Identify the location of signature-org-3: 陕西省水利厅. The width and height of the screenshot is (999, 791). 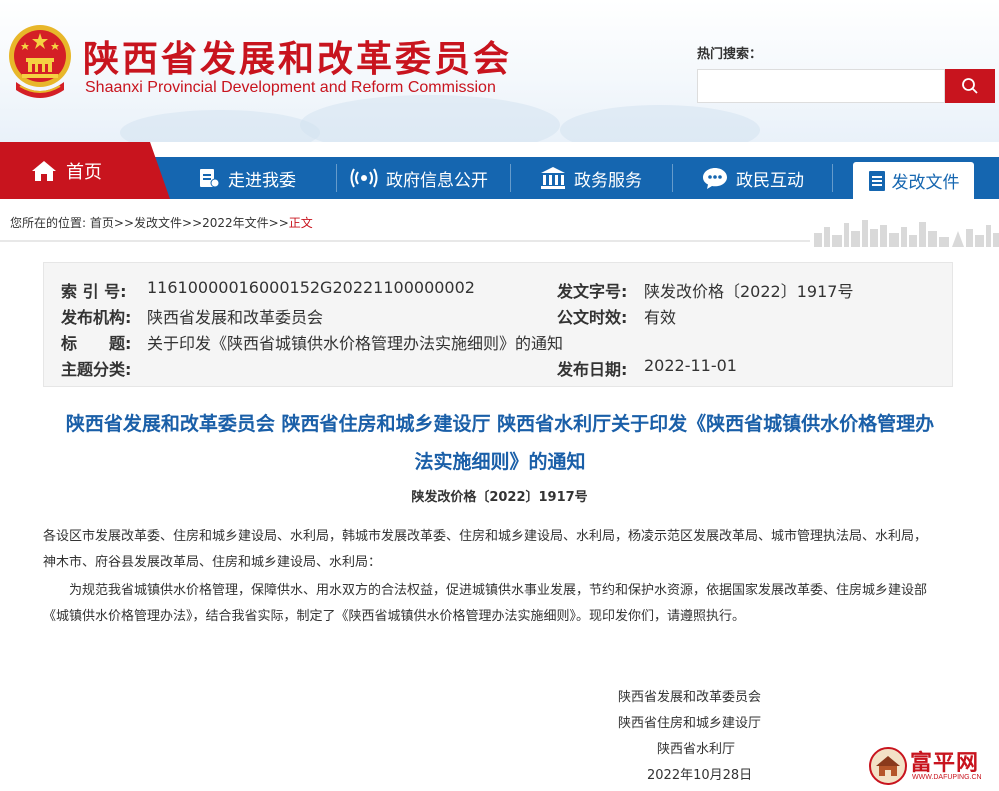
(696, 749).